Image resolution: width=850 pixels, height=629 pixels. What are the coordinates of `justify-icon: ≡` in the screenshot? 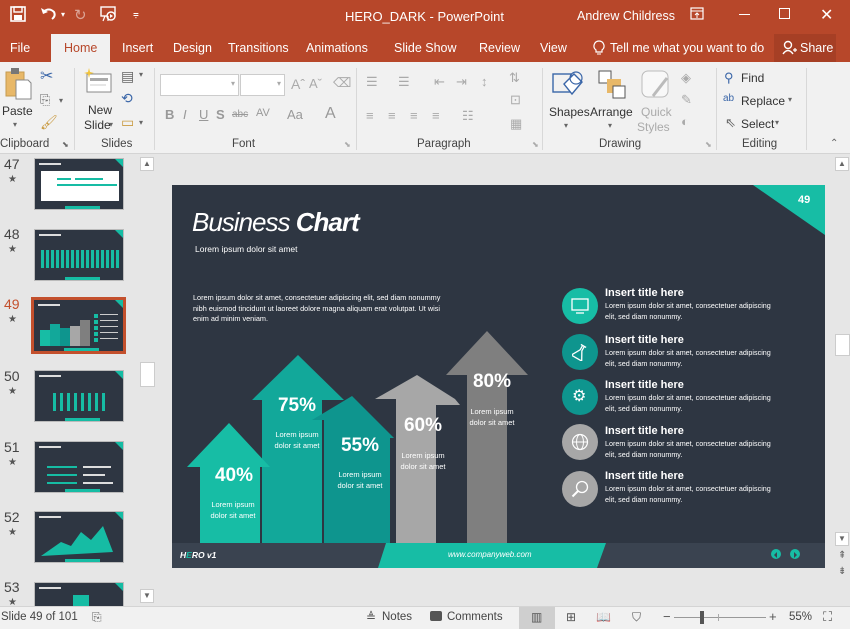 It's located at (436, 115).